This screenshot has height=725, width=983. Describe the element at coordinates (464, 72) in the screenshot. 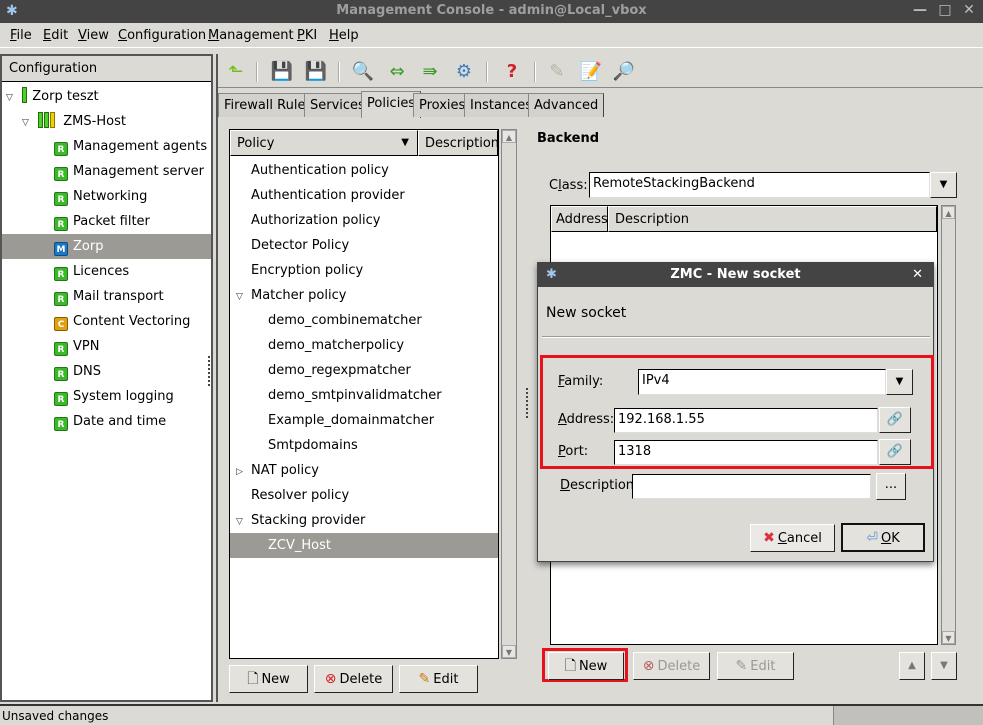

I see `gear-icon: ⚙` at that location.